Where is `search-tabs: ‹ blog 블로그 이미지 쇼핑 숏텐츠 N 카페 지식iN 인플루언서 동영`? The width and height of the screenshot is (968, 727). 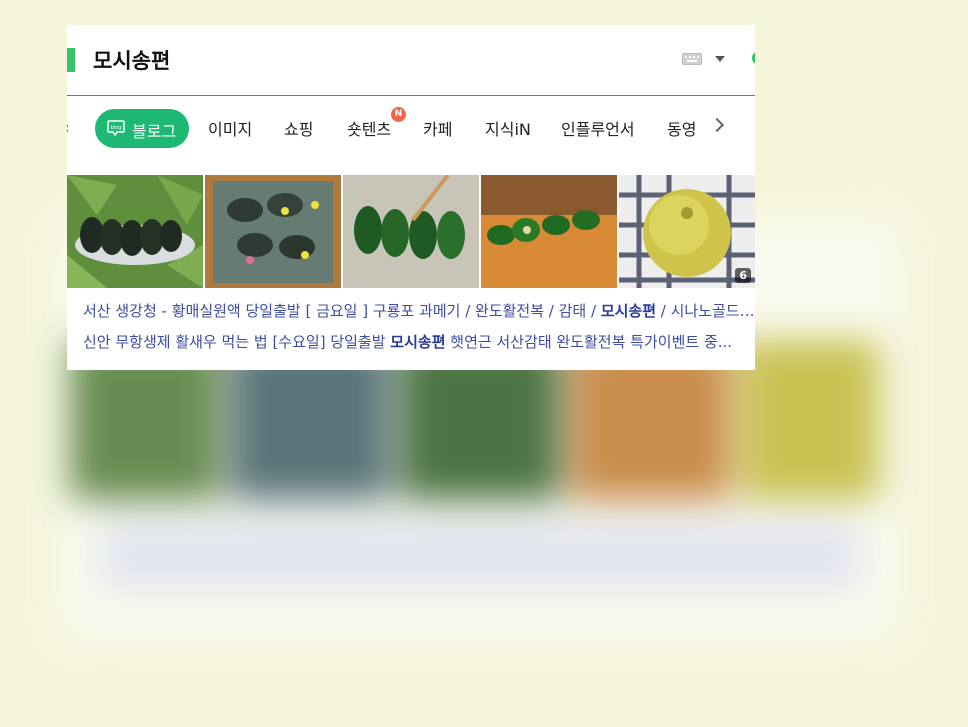
search-tabs: ‹ blog 블로그 이미지 쇼핑 숏텐츠 N 카페 지식iN 인플루언서 동영 is located at coordinates (411, 128).